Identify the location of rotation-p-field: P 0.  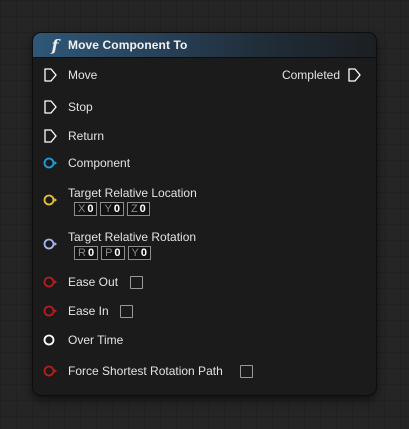
(113, 253).